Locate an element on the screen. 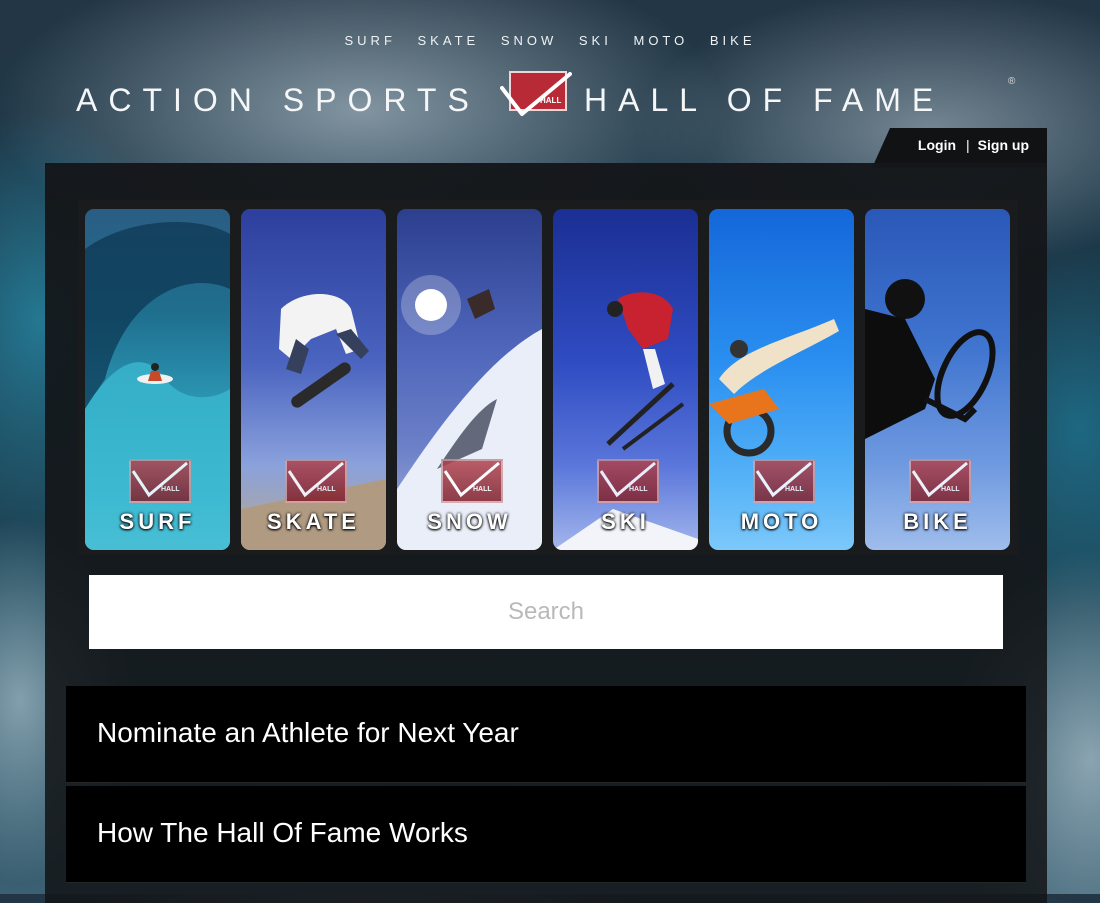 Image resolution: width=1100 pixels, height=903 pixels. auth-tab: Login | Sign up is located at coordinates (959, 148).